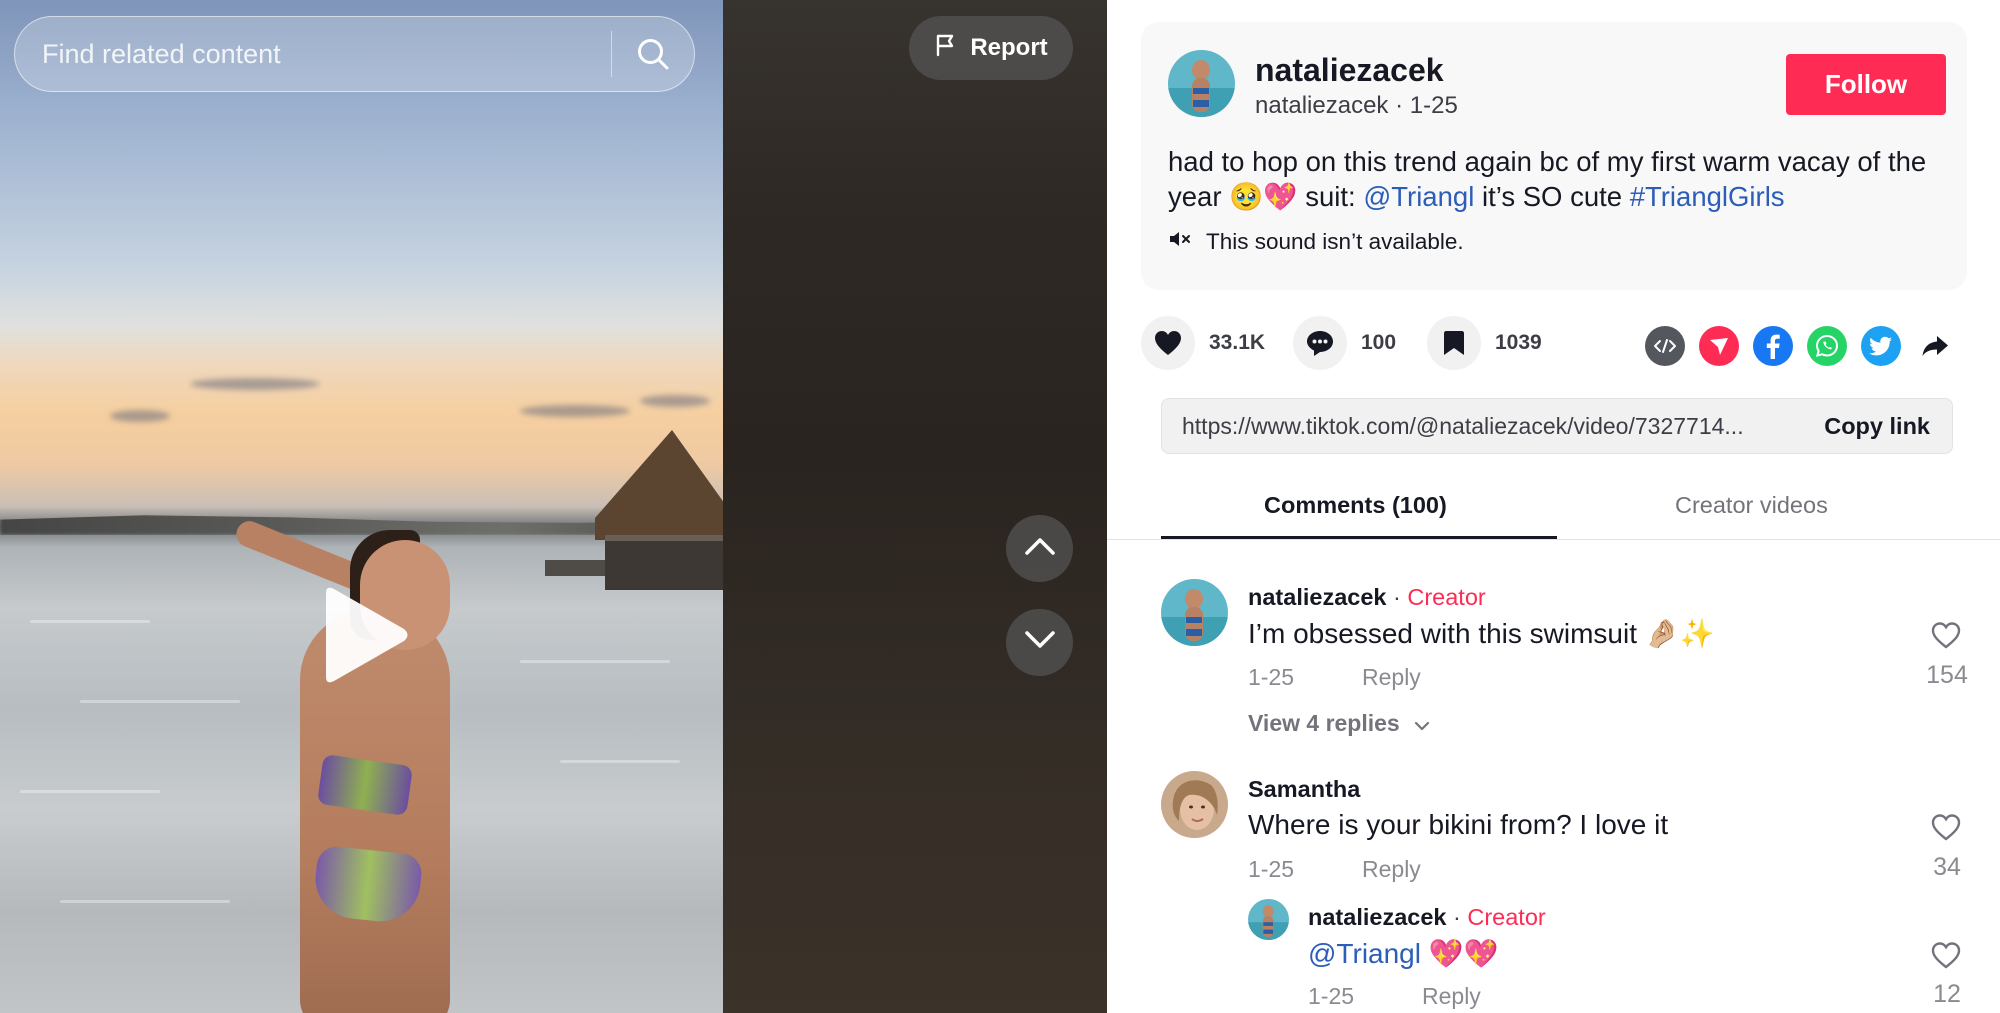 The image size is (2000, 1013). Describe the element at coordinates (313, 54) in the screenshot. I see `search-input` at that location.